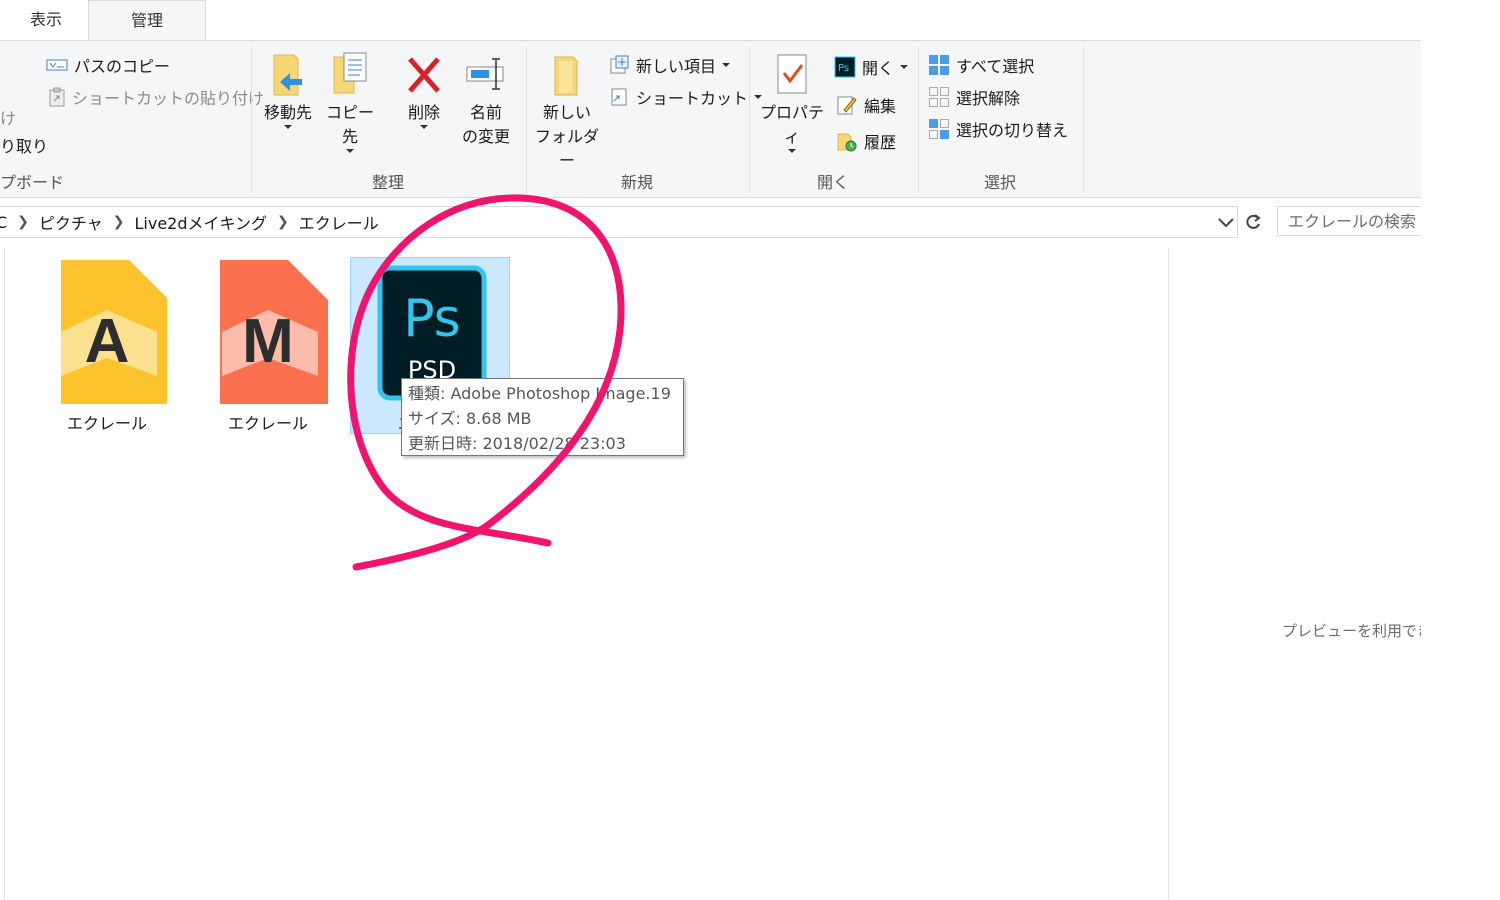  I want to click on partial-clipboard-label: け, so click(8, 118).